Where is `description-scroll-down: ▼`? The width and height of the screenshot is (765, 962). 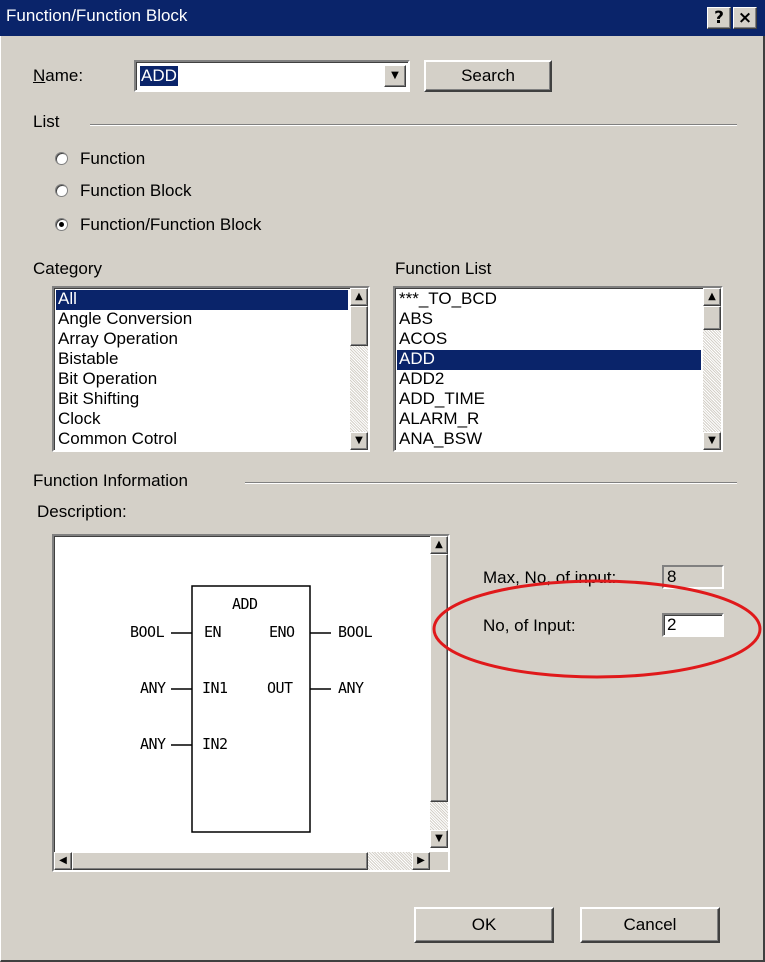
description-scroll-down: ▼ is located at coordinates (439, 839).